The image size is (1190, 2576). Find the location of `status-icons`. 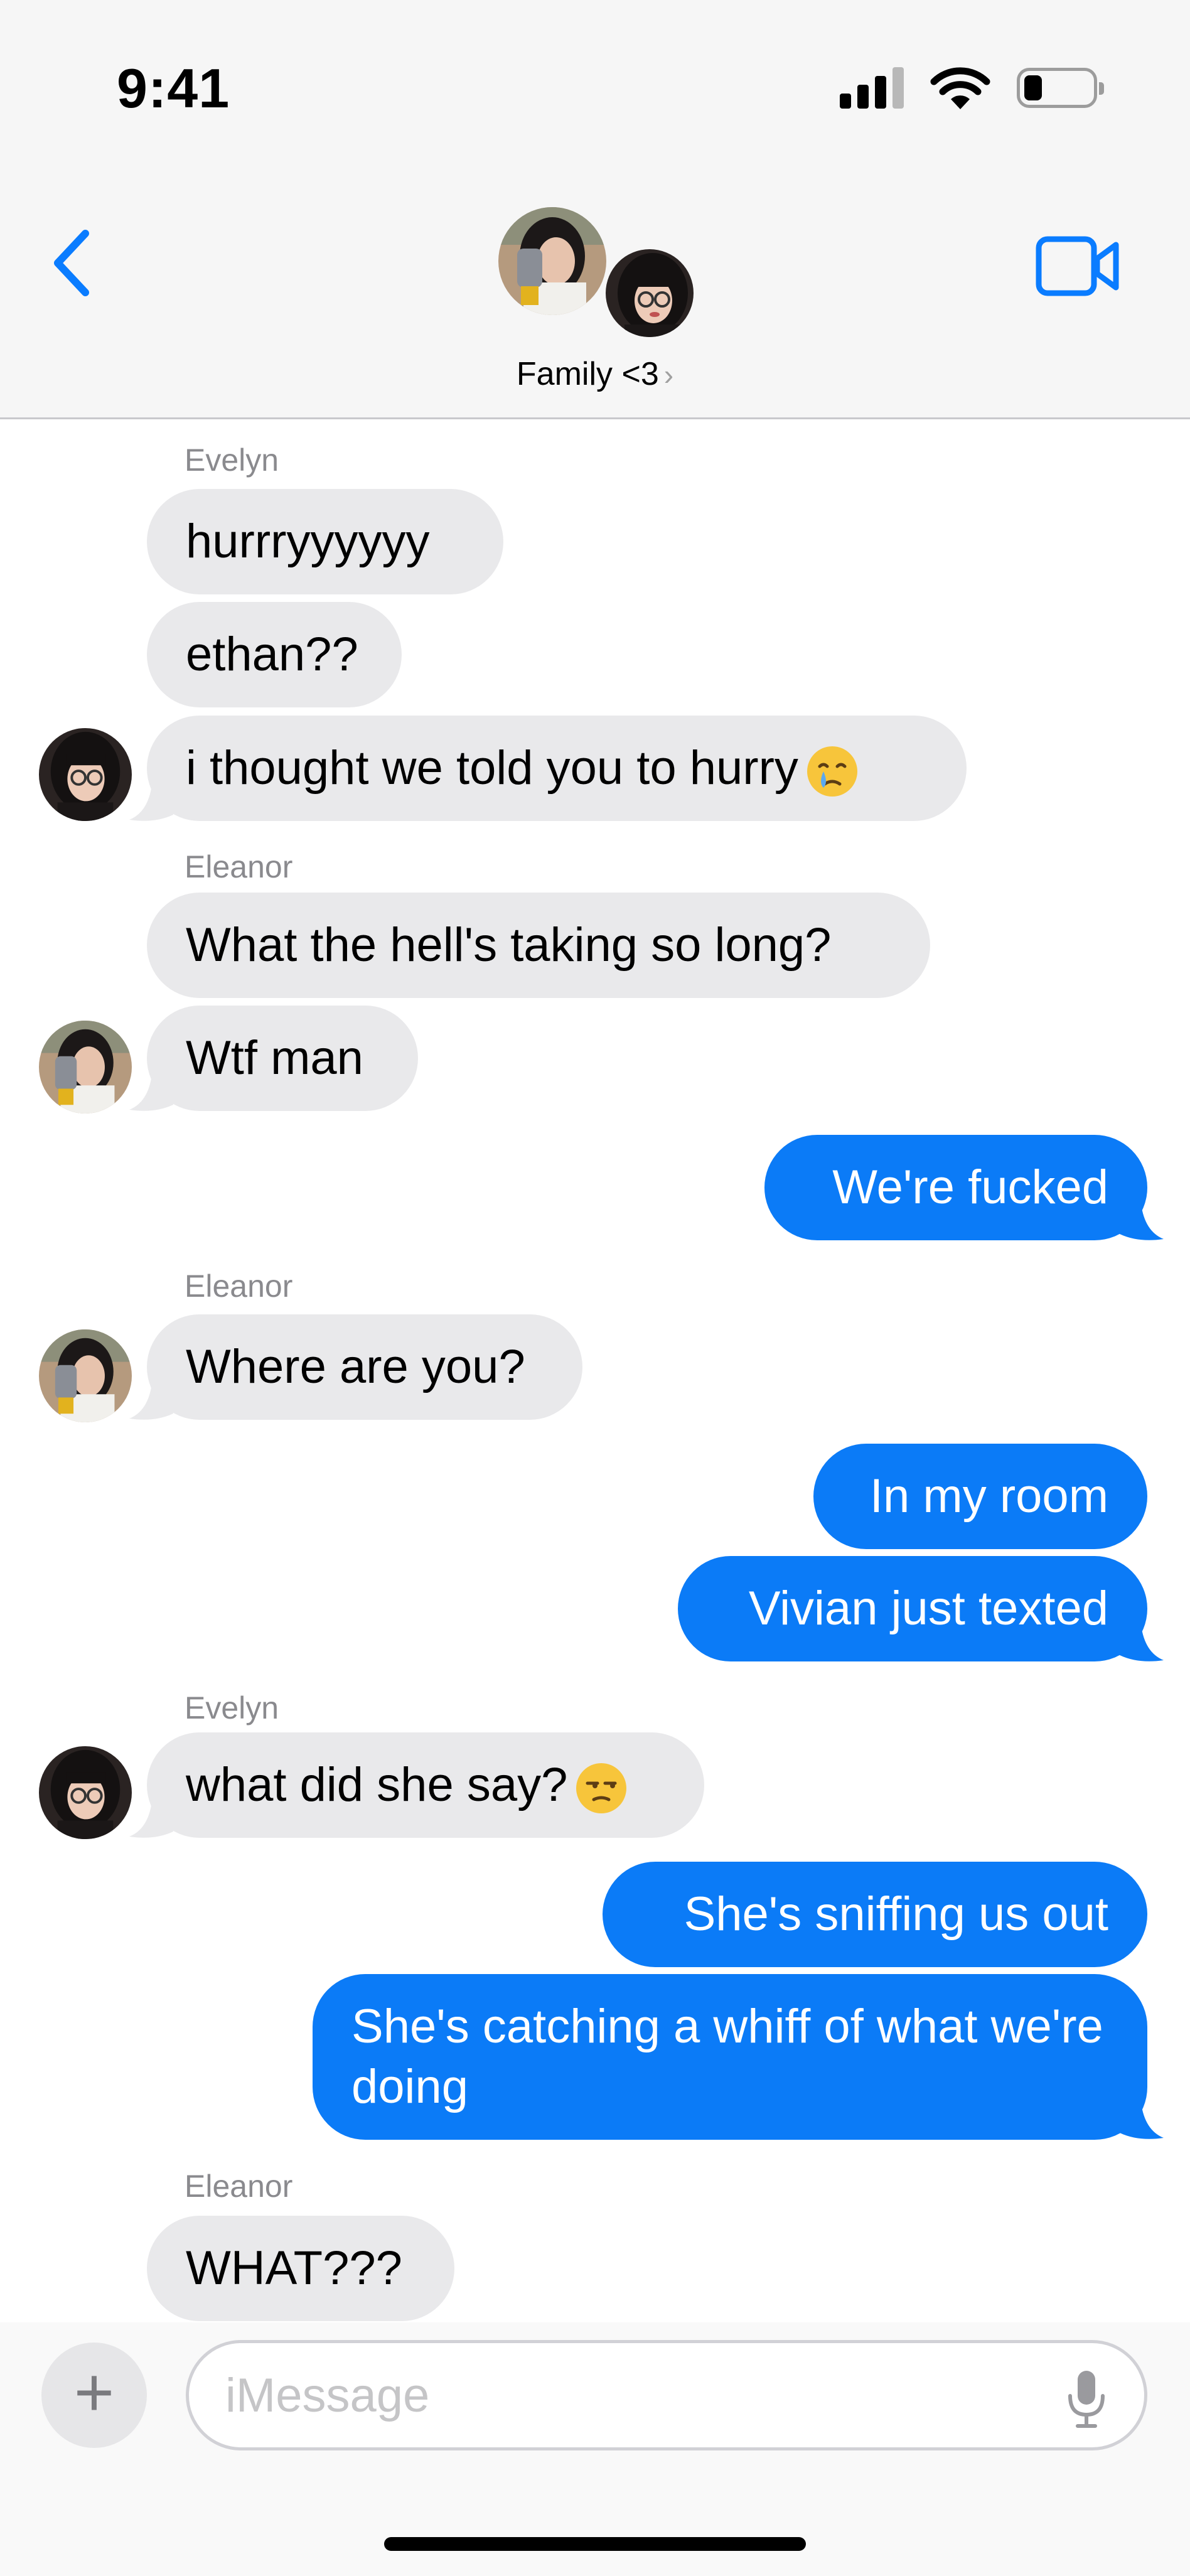

status-icons is located at coordinates (972, 88).